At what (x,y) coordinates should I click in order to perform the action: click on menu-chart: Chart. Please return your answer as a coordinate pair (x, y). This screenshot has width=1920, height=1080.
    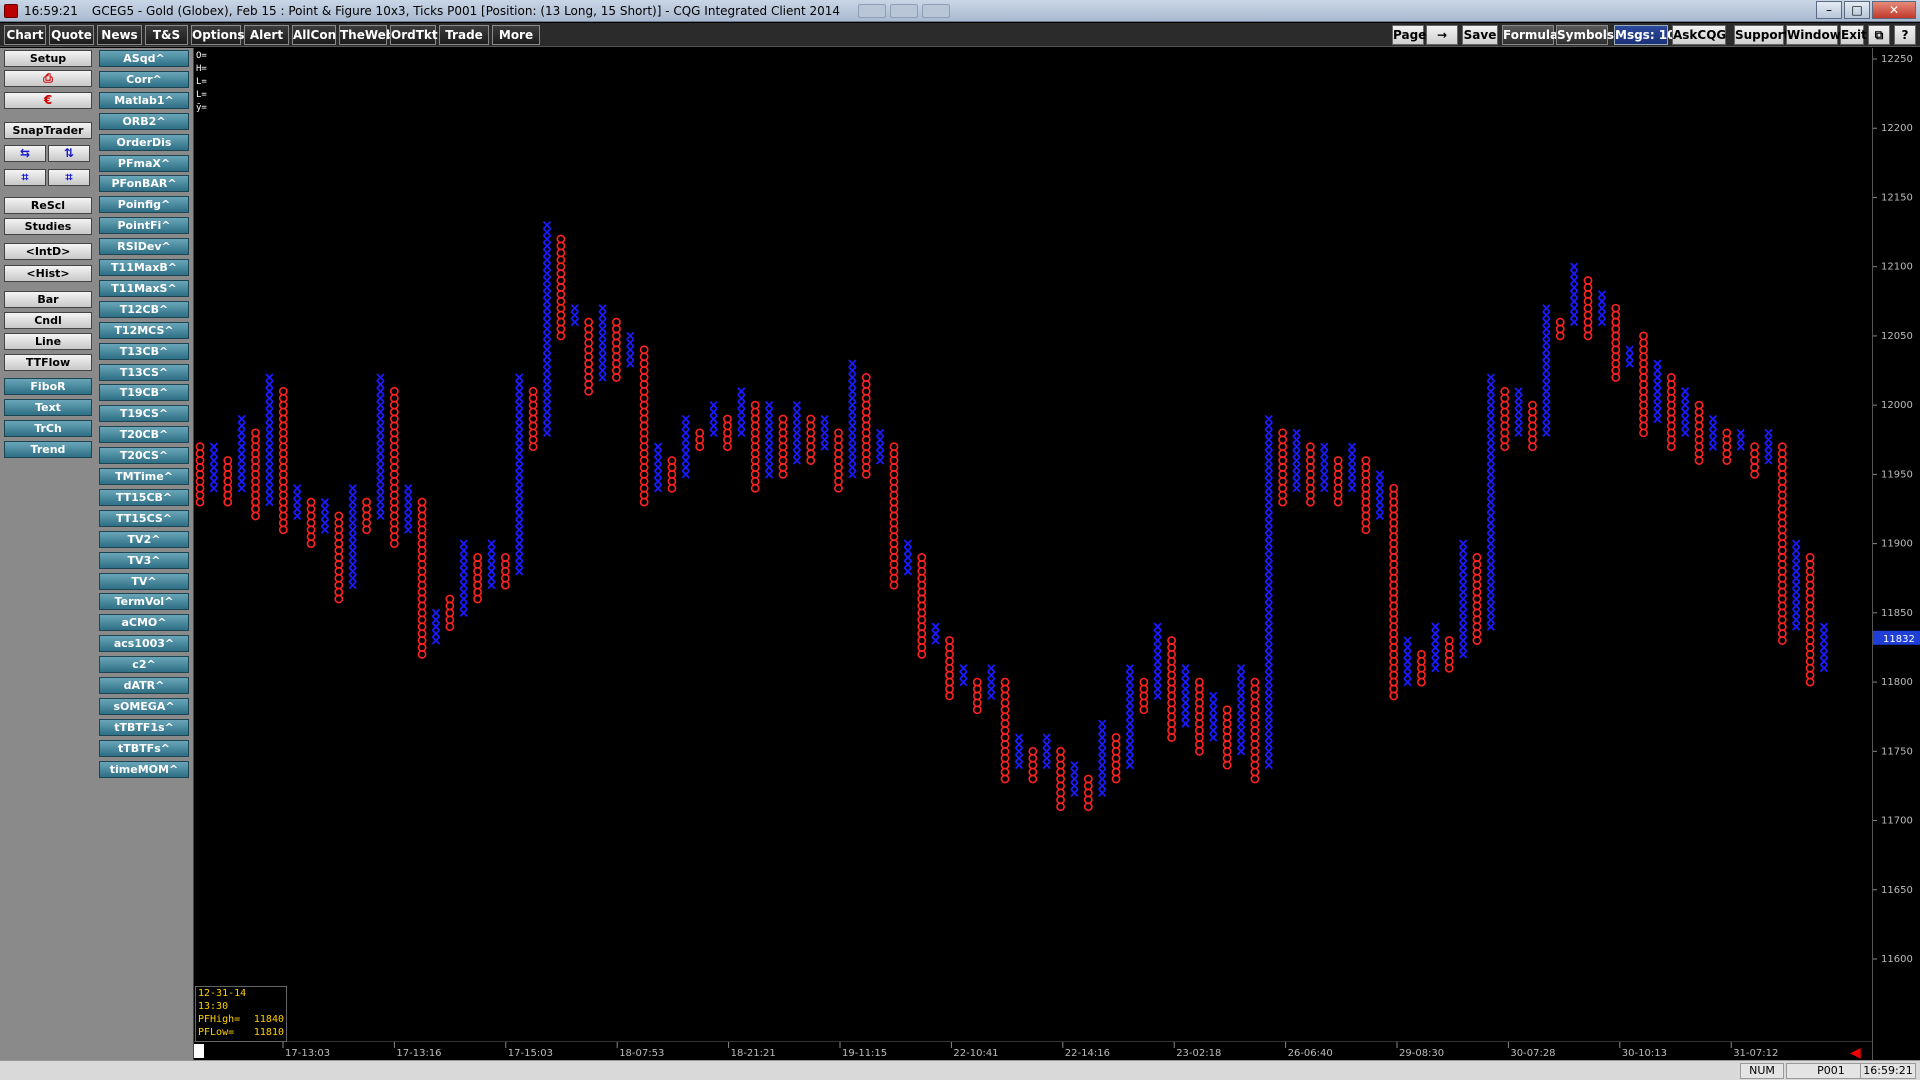
    Looking at the image, I should click on (25, 35).